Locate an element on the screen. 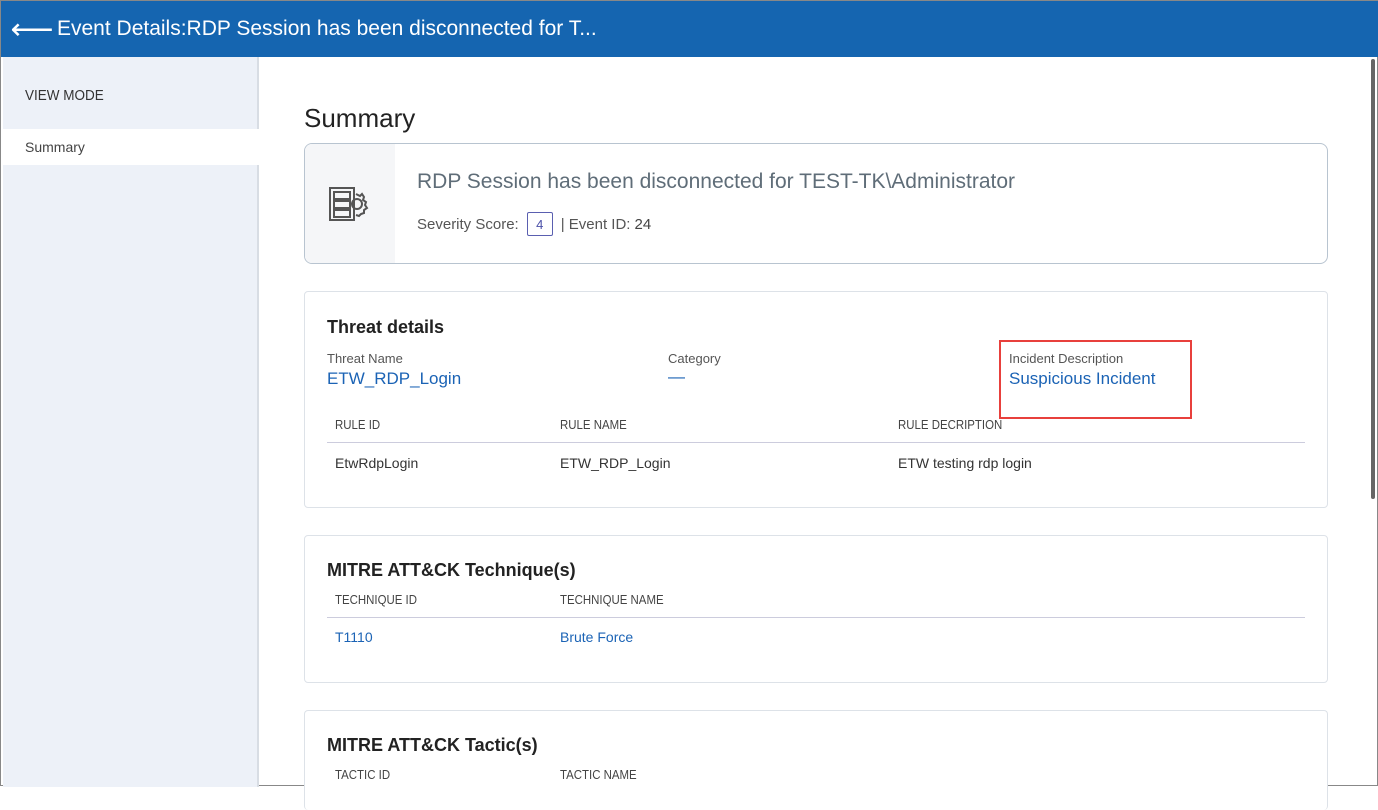 The height and width of the screenshot is (810, 1378). section-title: MITRE ATT&CK Tactic(s) is located at coordinates (432, 745).